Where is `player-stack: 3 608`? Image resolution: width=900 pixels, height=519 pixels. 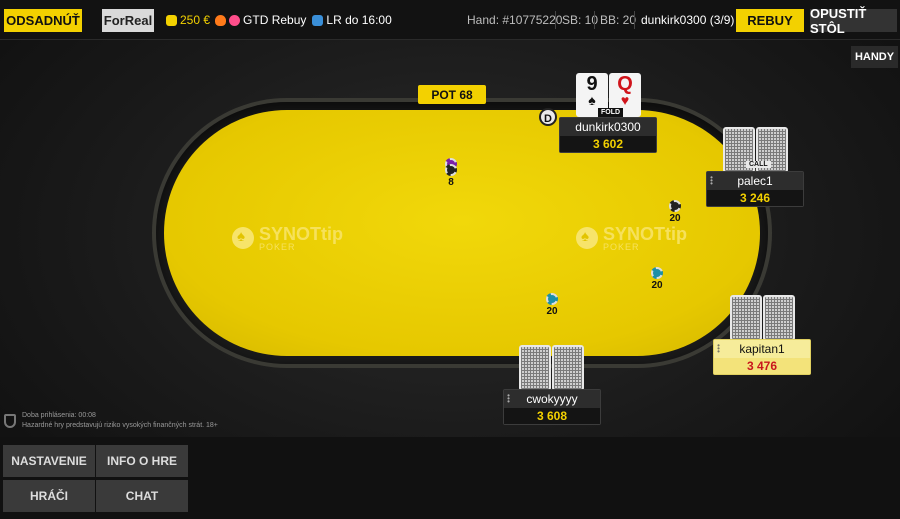 player-stack: 3 608 is located at coordinates (552, 416).